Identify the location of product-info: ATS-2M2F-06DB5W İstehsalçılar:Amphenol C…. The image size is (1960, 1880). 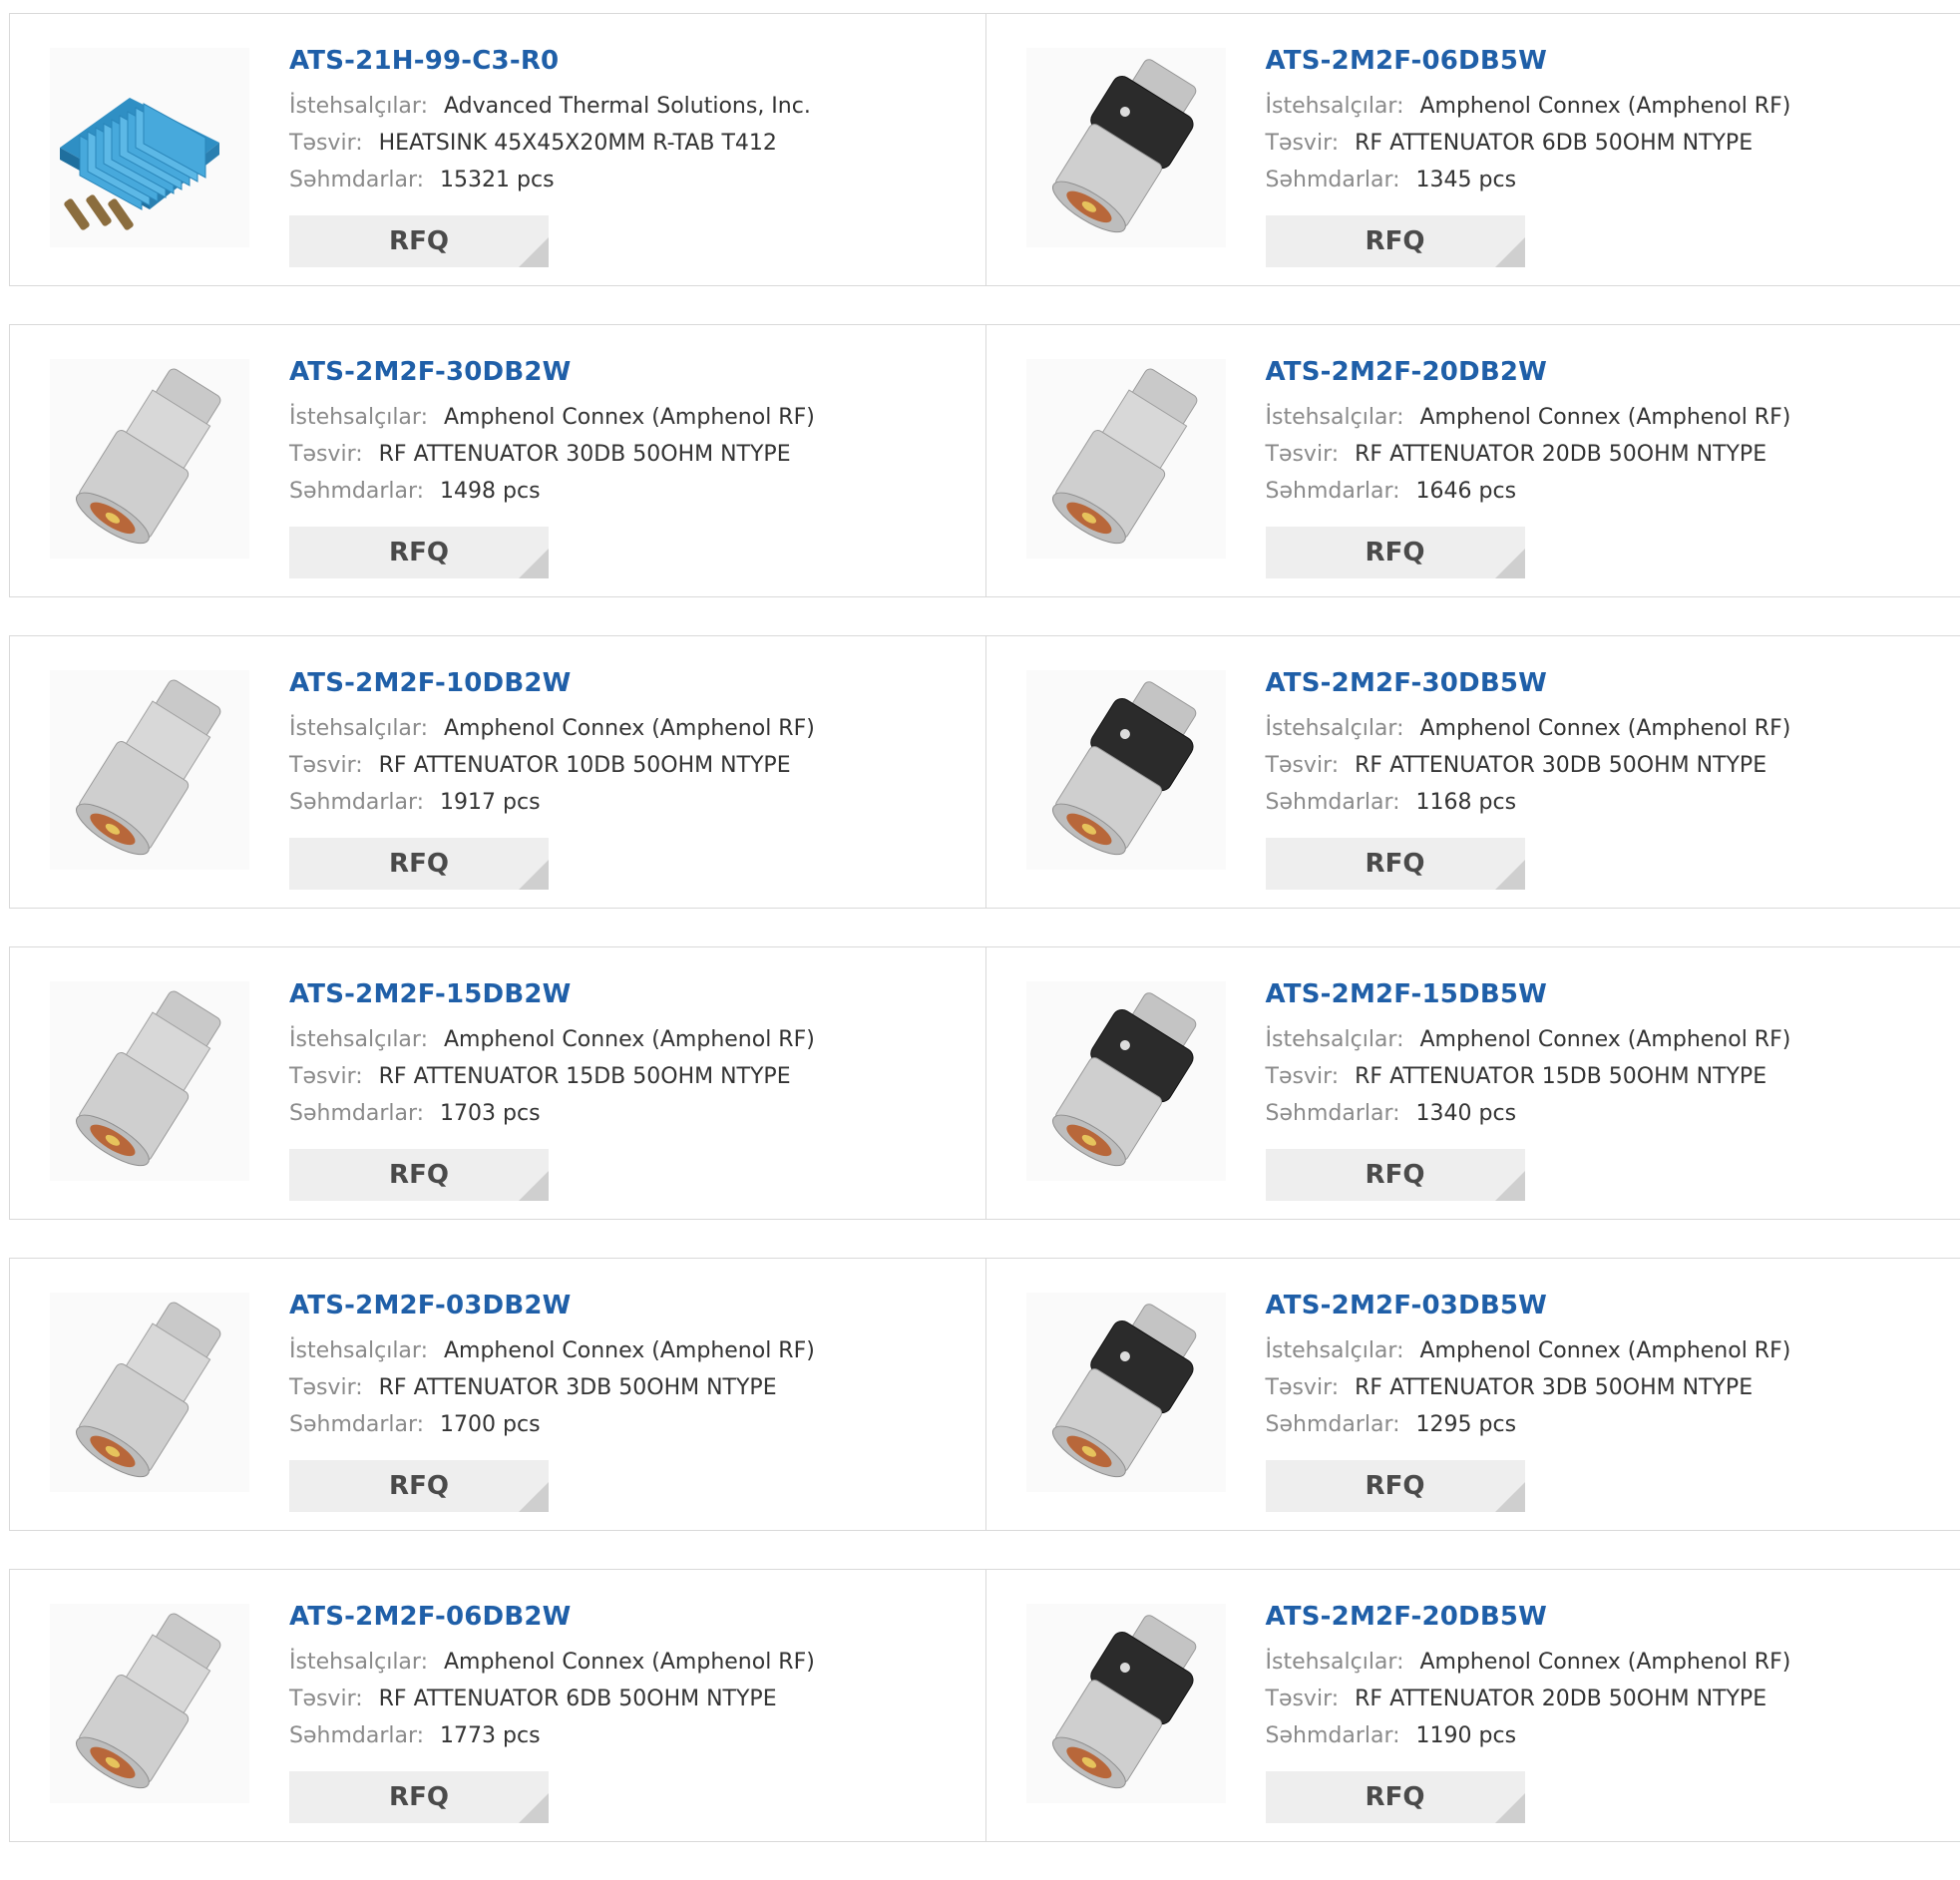
(1595, 121).